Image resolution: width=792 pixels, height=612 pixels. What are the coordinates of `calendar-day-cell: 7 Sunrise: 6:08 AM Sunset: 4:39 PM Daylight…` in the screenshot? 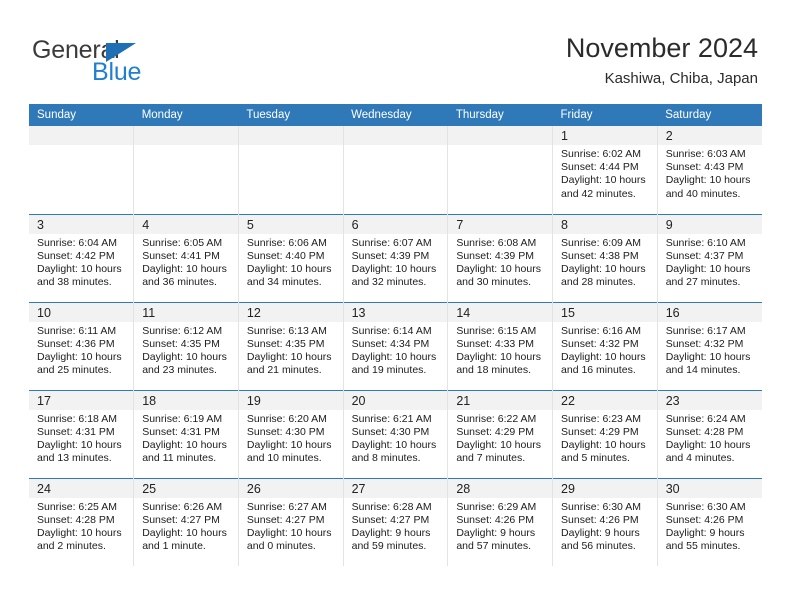 It's located at (500, 257).